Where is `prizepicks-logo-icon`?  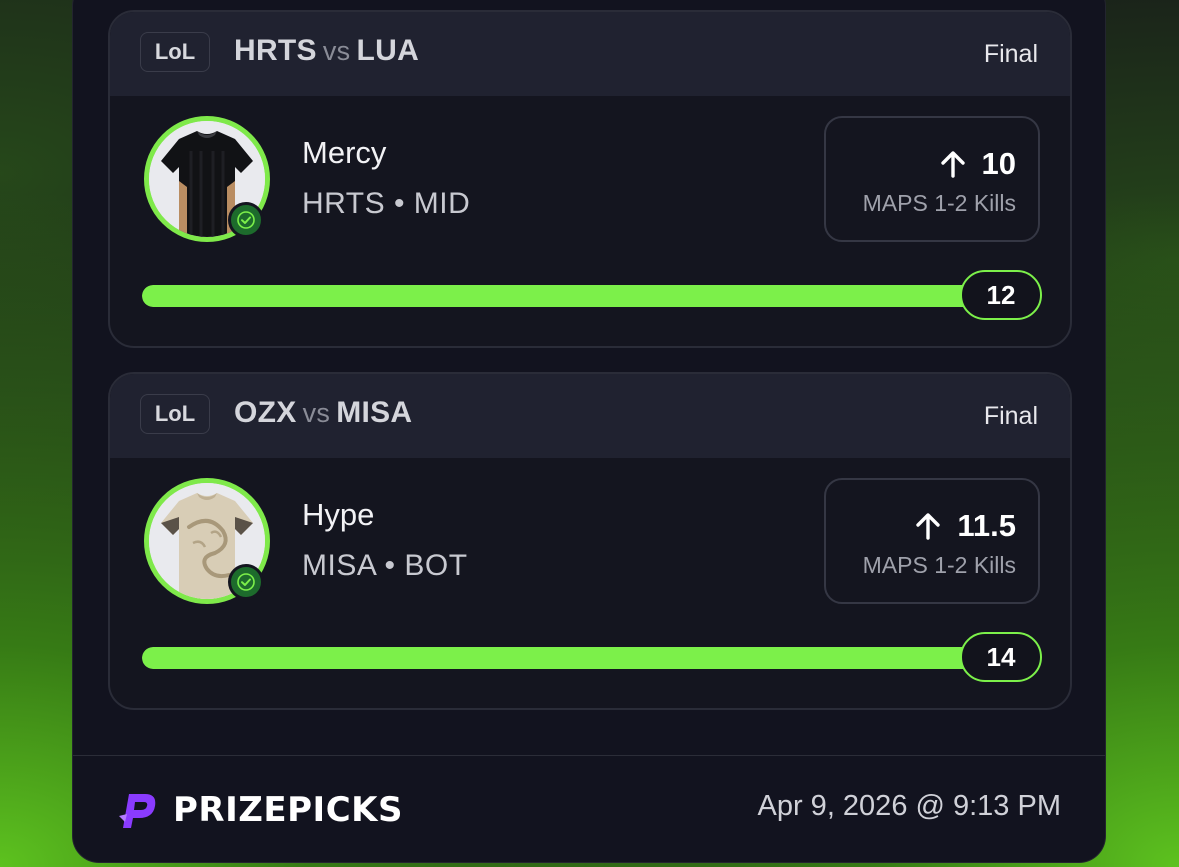 prizepicks-logo-icon is located at coordinates (137, 811).